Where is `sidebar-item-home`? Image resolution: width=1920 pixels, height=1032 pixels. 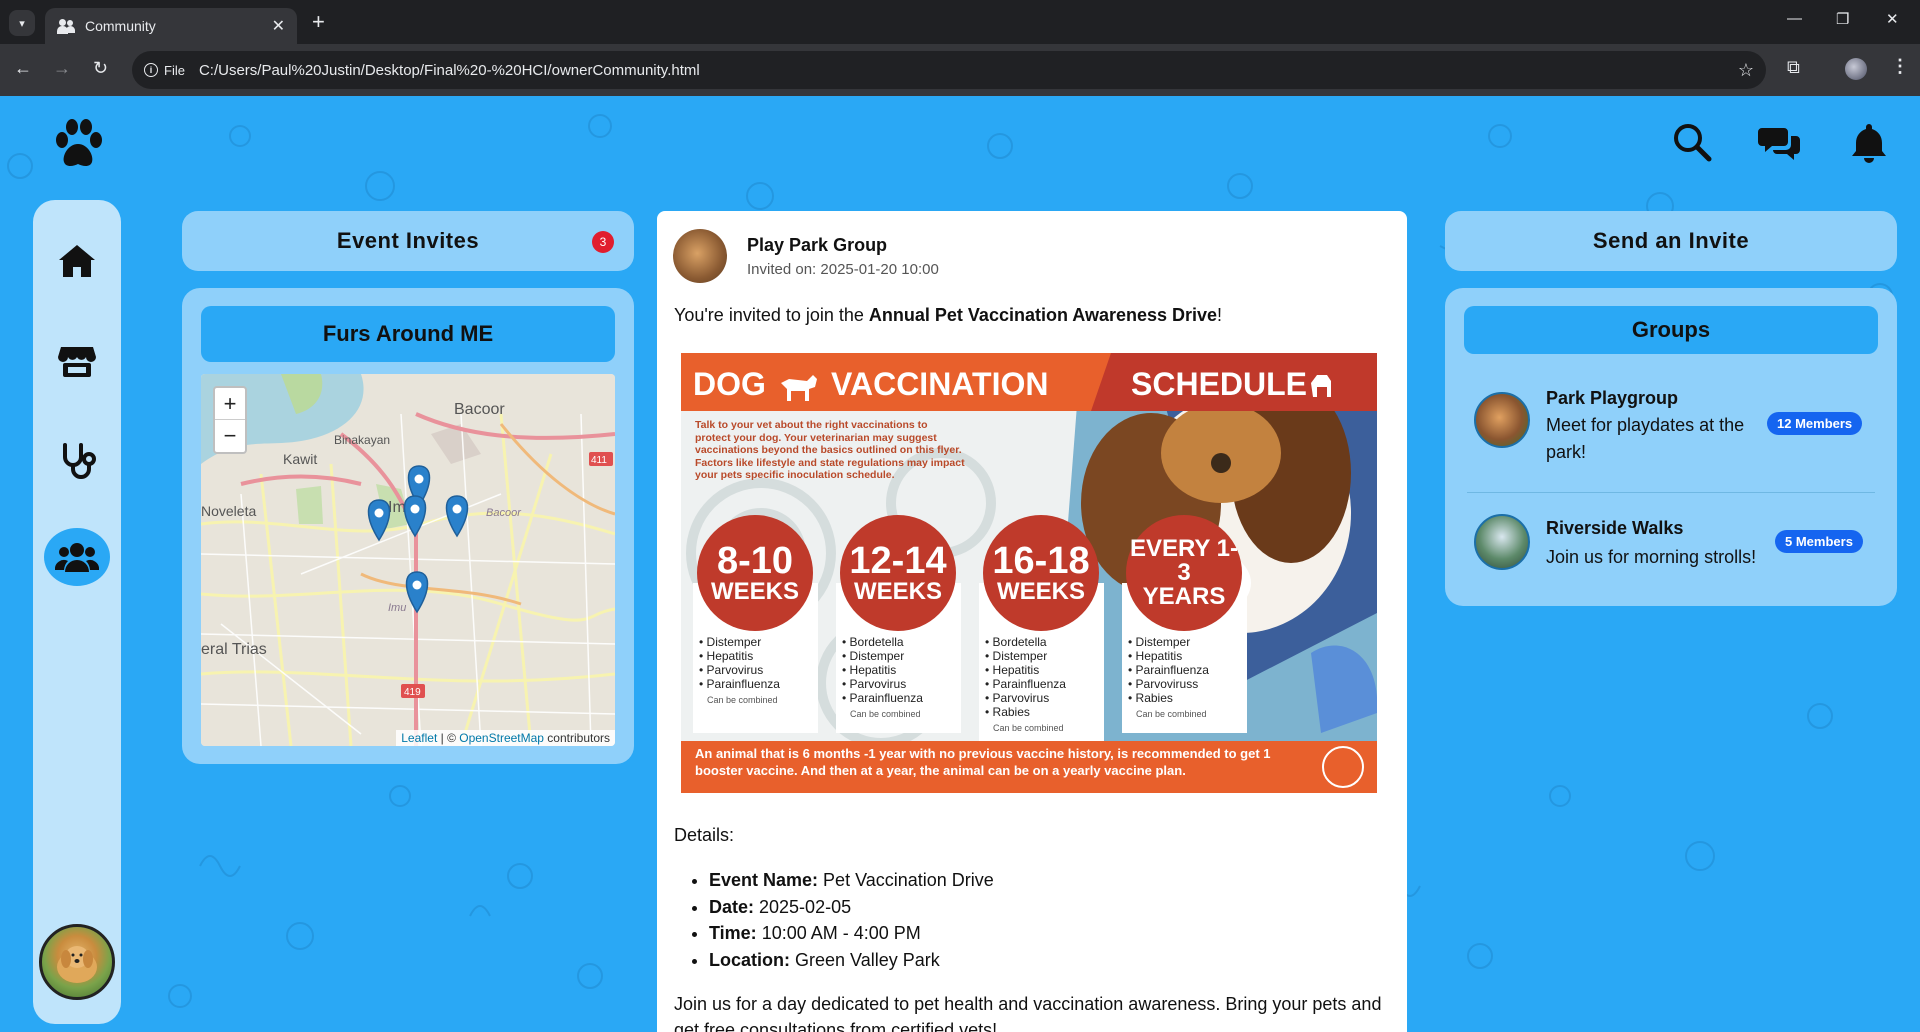
sidebar-item-home is located at coordinates (77, 261).